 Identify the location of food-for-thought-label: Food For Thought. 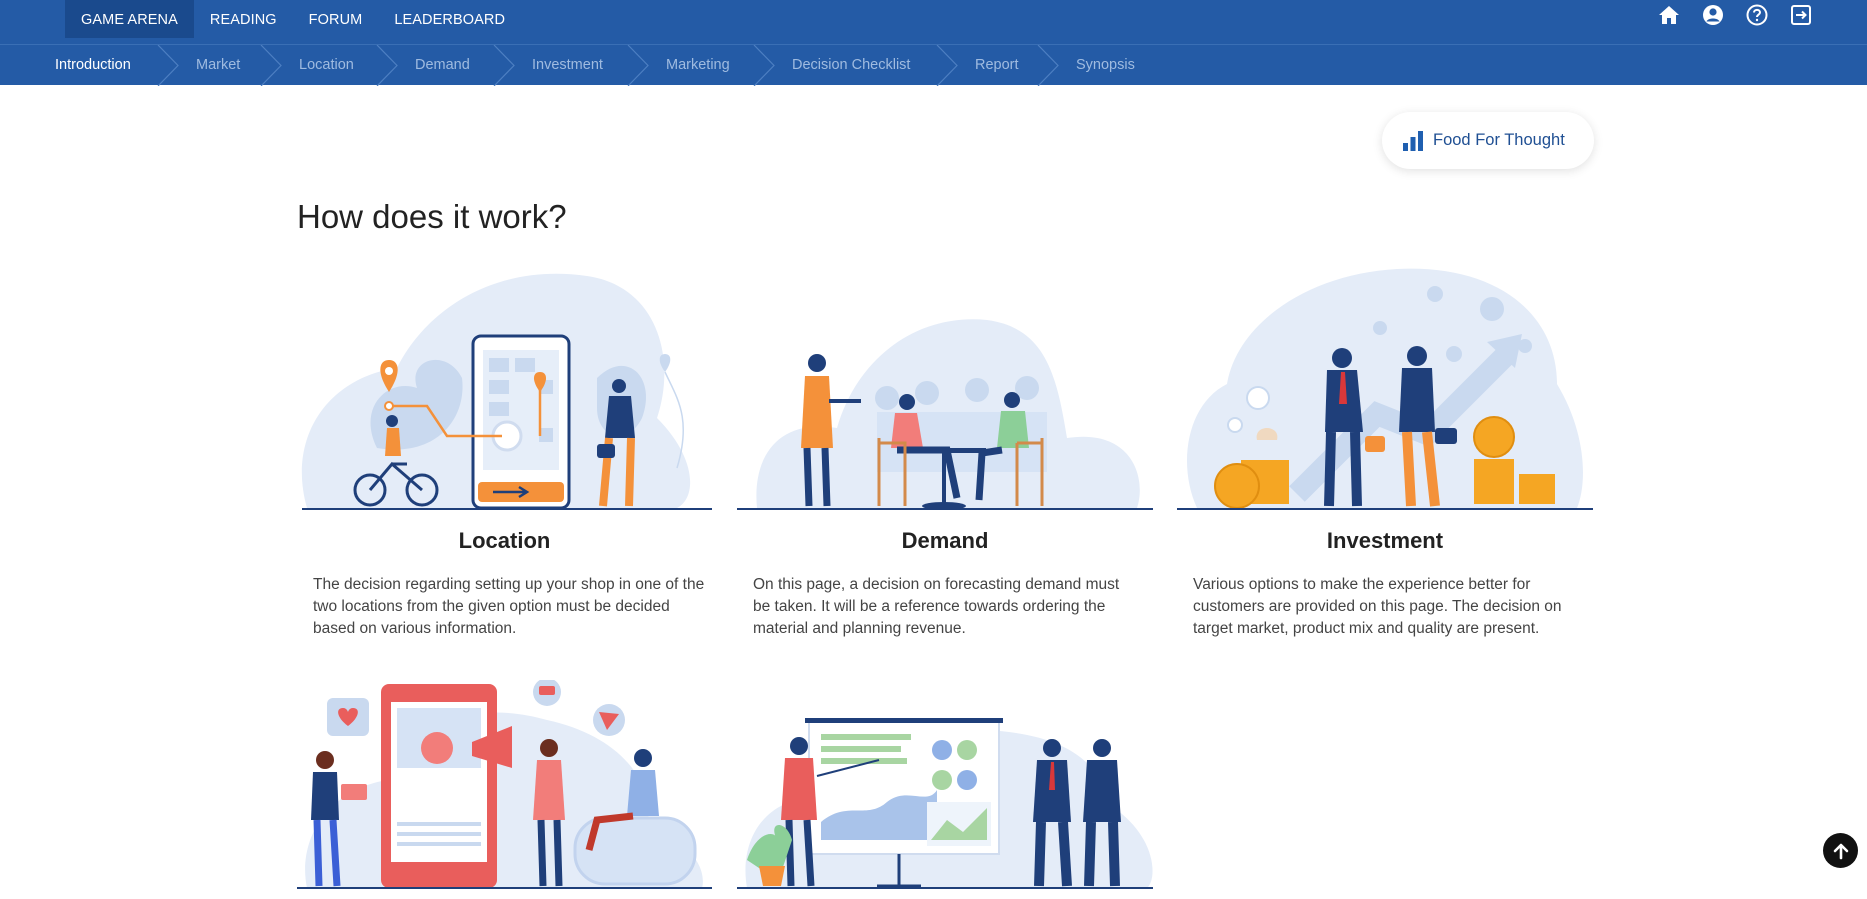
(1499, 140).